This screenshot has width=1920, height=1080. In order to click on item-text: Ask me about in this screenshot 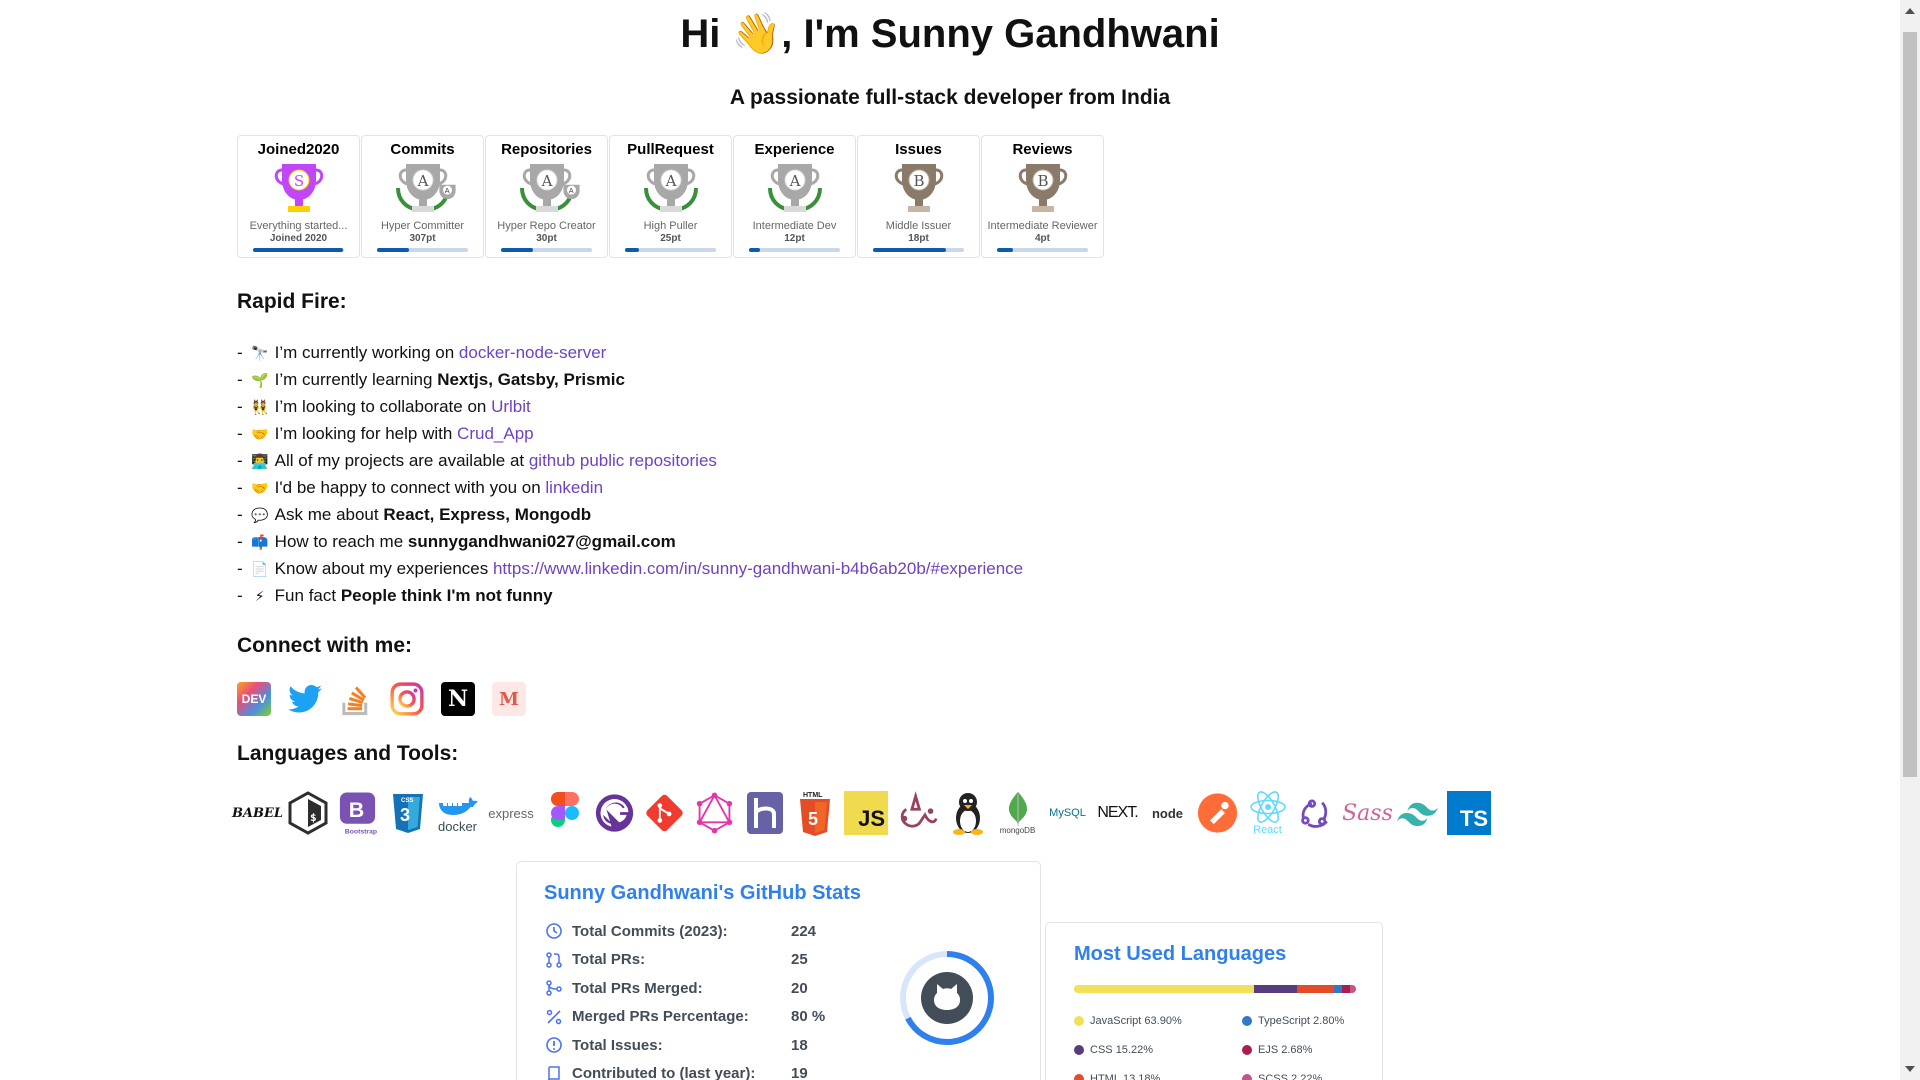, I will do `click(329, 514)`.